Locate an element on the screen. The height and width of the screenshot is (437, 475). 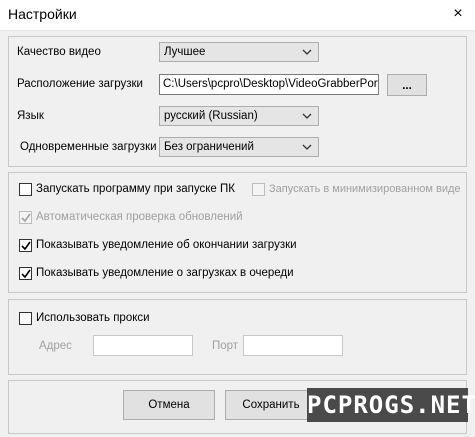
proxy-address-label: Адрес is located at coordinates (55, 346).